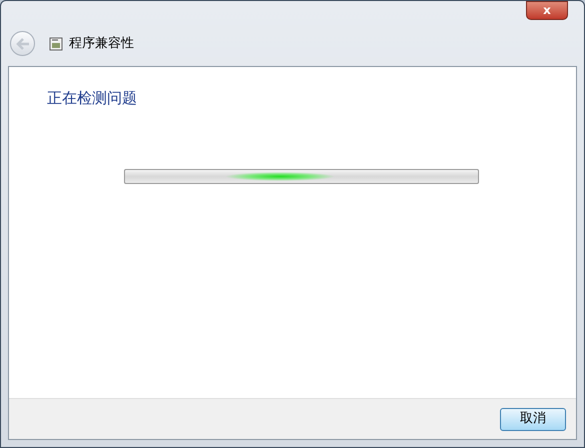 This screenshot has width=585, height=448. I want to click on window-icon, so click(56, 43).